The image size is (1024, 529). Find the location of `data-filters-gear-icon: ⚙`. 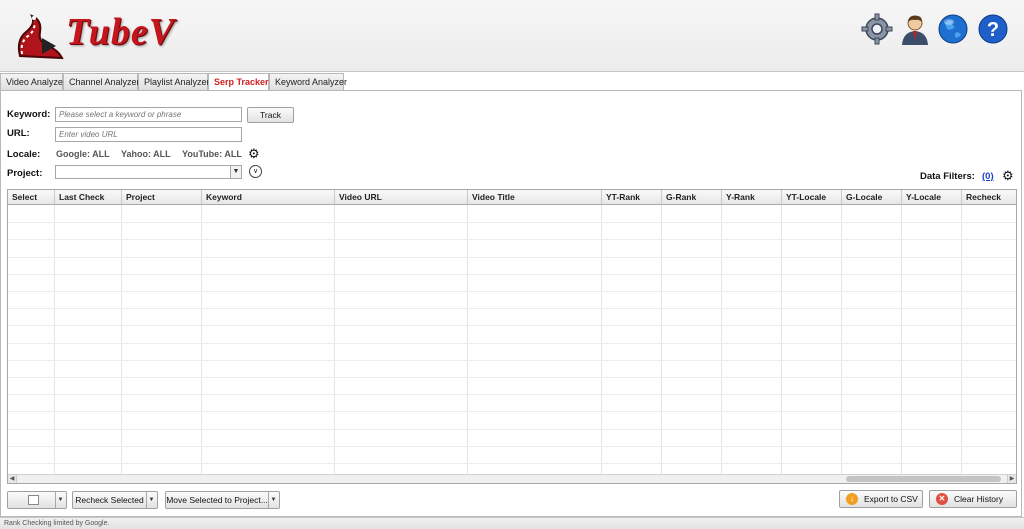

data-filters-gear-icon: ⚙ is located at coordinates (1008, 175).